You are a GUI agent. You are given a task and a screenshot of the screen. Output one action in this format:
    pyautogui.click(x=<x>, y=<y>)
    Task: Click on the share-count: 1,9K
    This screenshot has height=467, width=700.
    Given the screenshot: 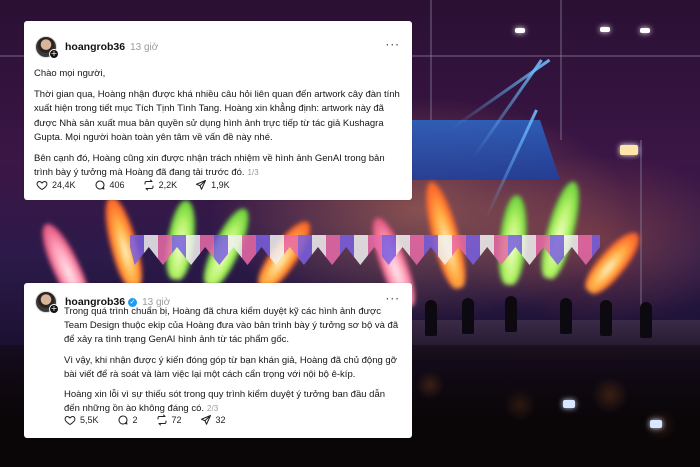 What is the action you would take?
    pyautogui.click(x=220, y=185)
    